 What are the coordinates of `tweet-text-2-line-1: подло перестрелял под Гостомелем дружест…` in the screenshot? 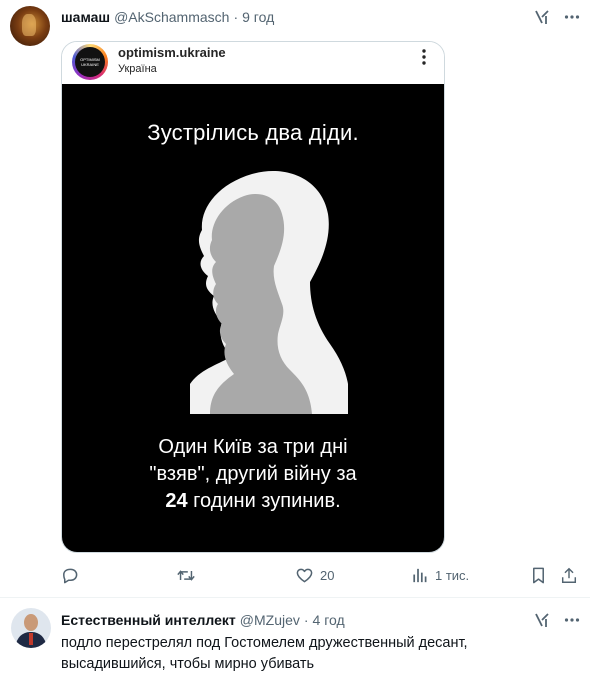 It's located at (264, 643).